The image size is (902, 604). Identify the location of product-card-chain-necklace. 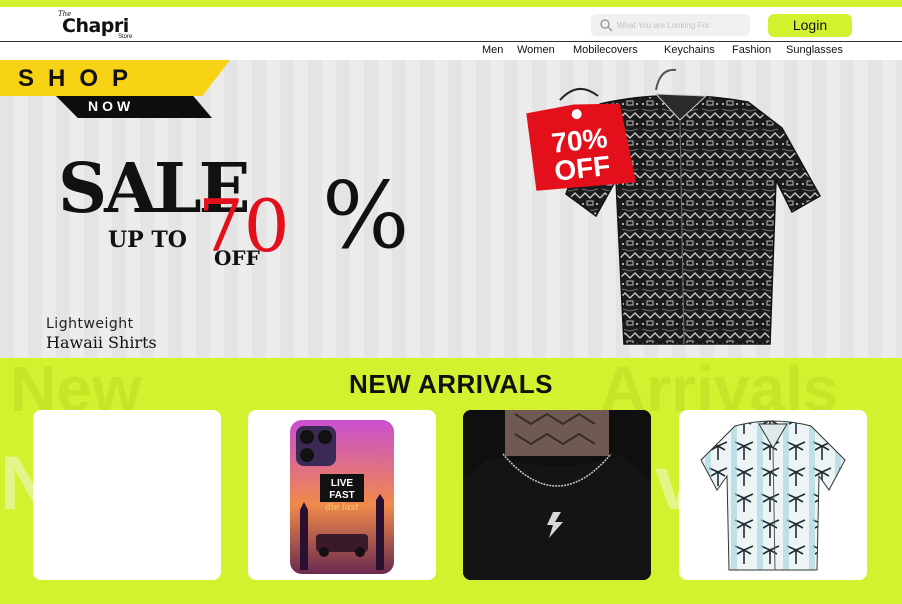
(557, 495).